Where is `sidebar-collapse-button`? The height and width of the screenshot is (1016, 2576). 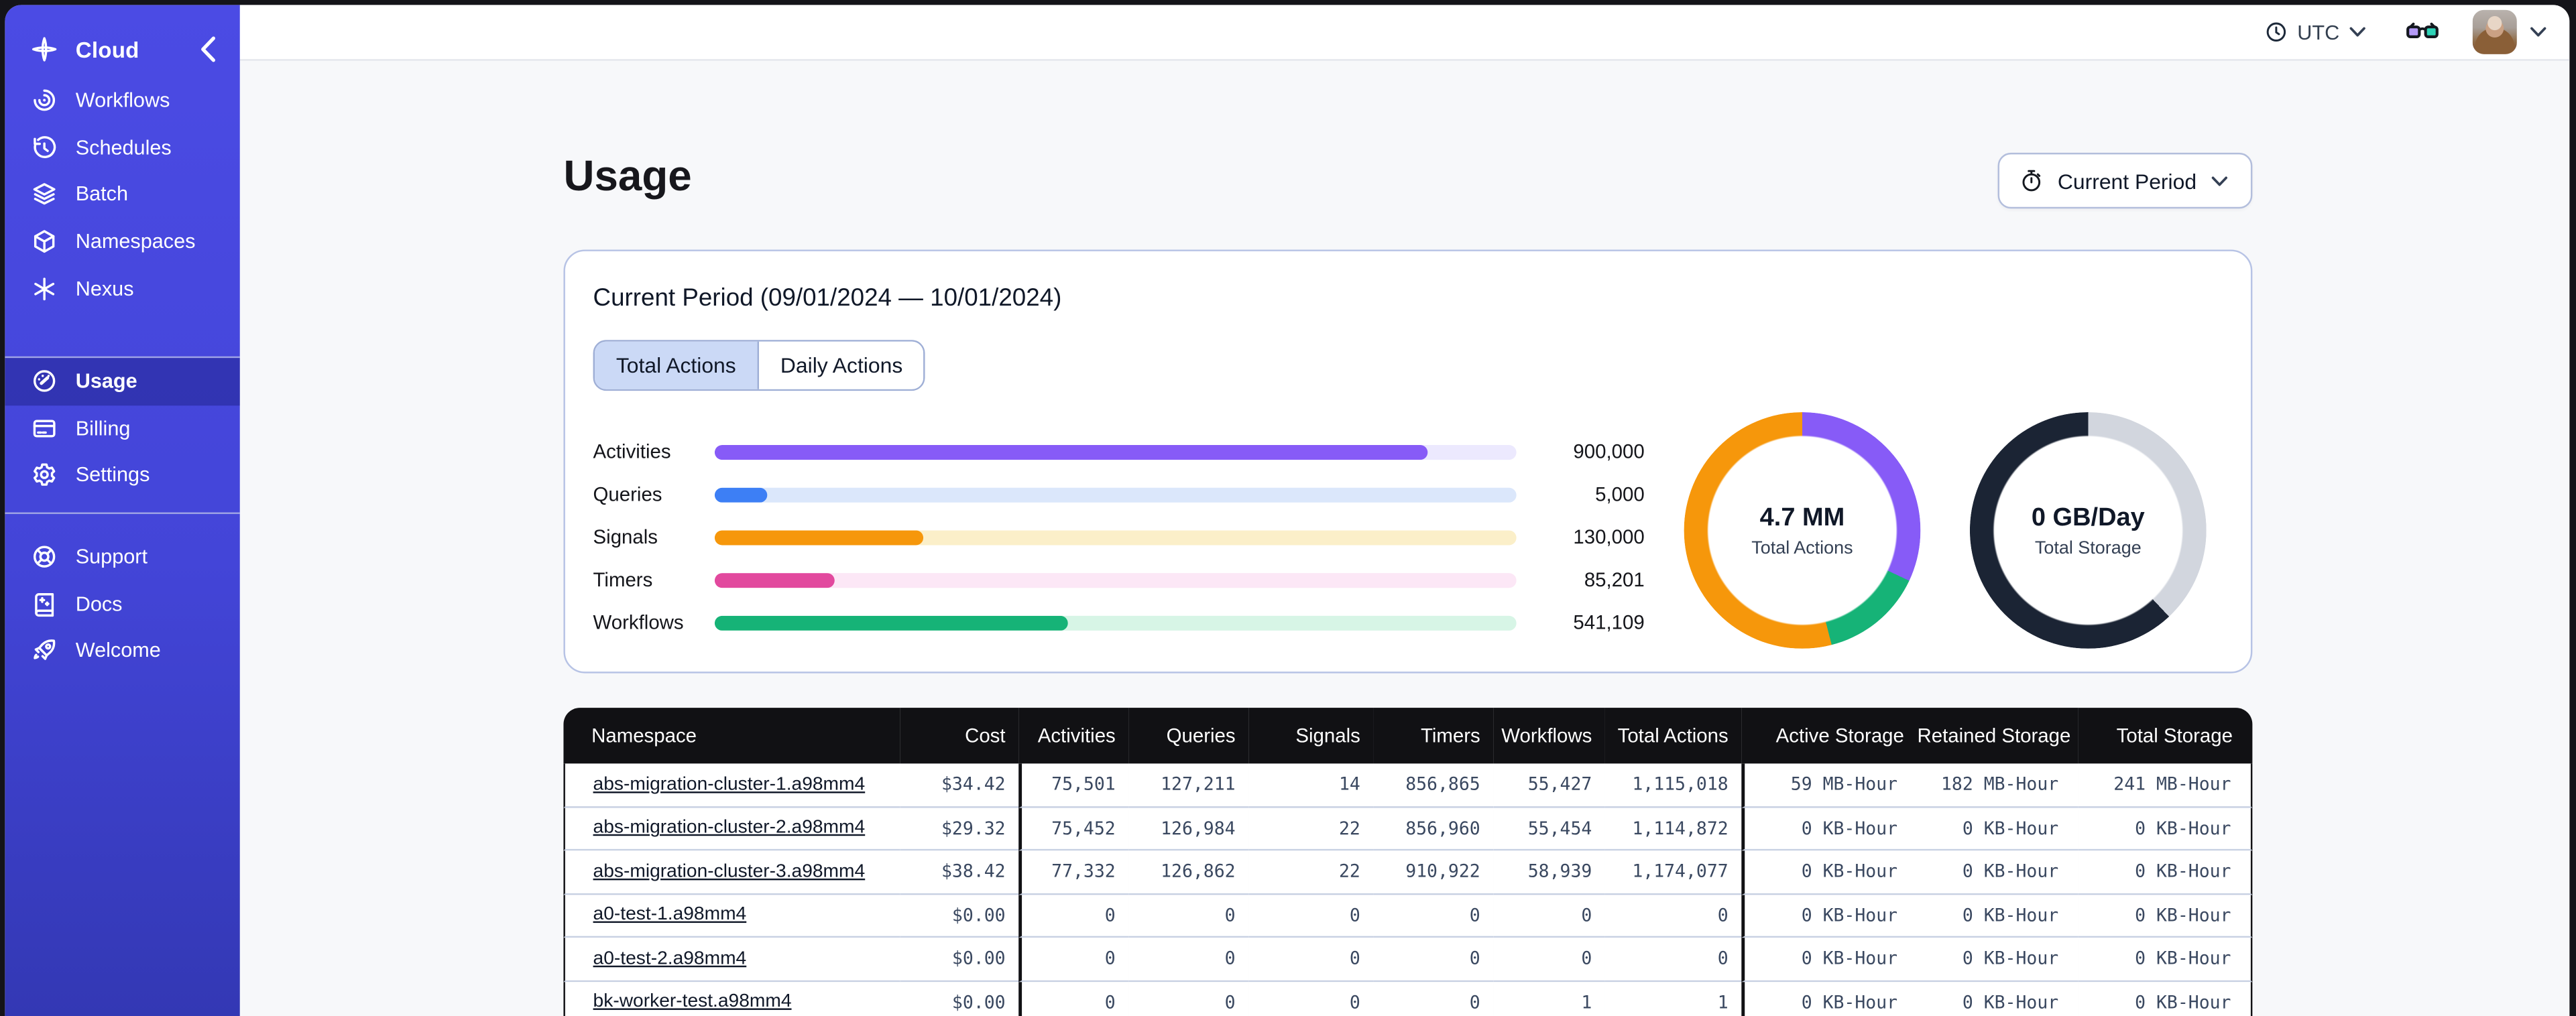 sidebar-collapse-button is located at coordinates (209, 49).